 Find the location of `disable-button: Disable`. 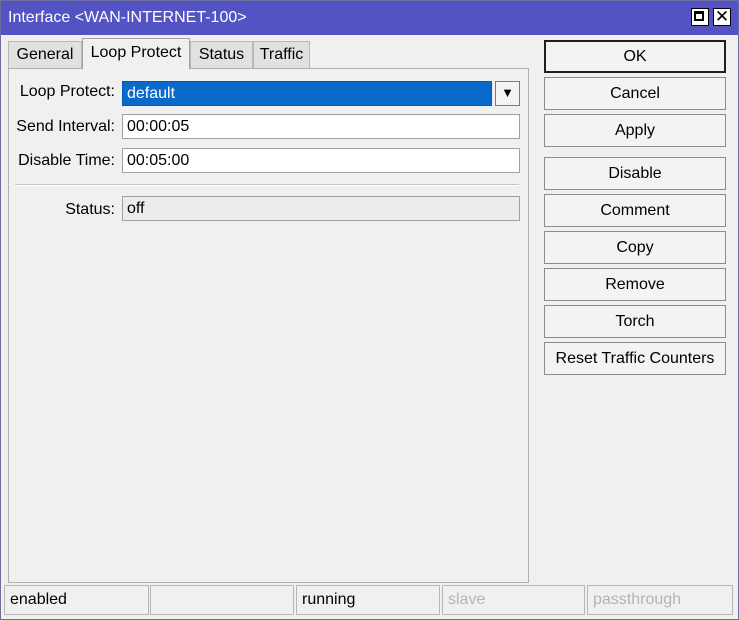

disable-button: Disable is located at coordinates (635, 173).